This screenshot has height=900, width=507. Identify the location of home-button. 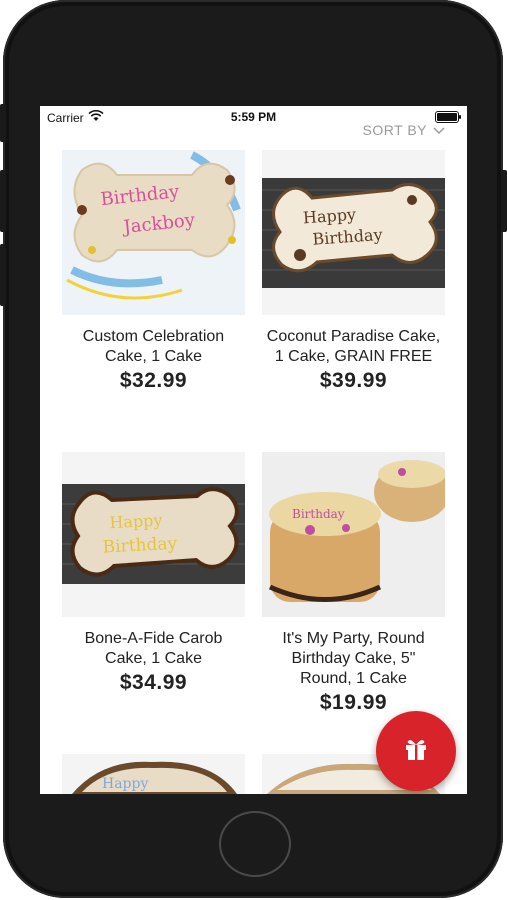
(255, 844).